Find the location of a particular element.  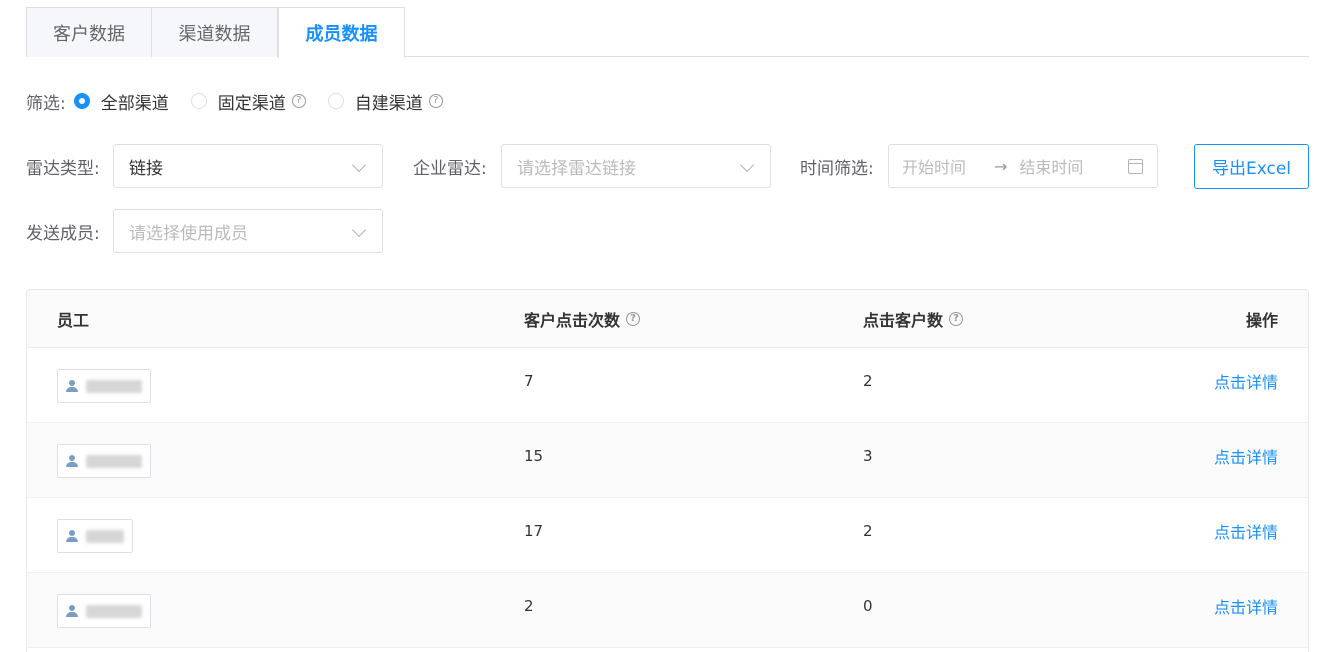

table-row: 2 0 点击详情 is located at coordinates (667, 610).